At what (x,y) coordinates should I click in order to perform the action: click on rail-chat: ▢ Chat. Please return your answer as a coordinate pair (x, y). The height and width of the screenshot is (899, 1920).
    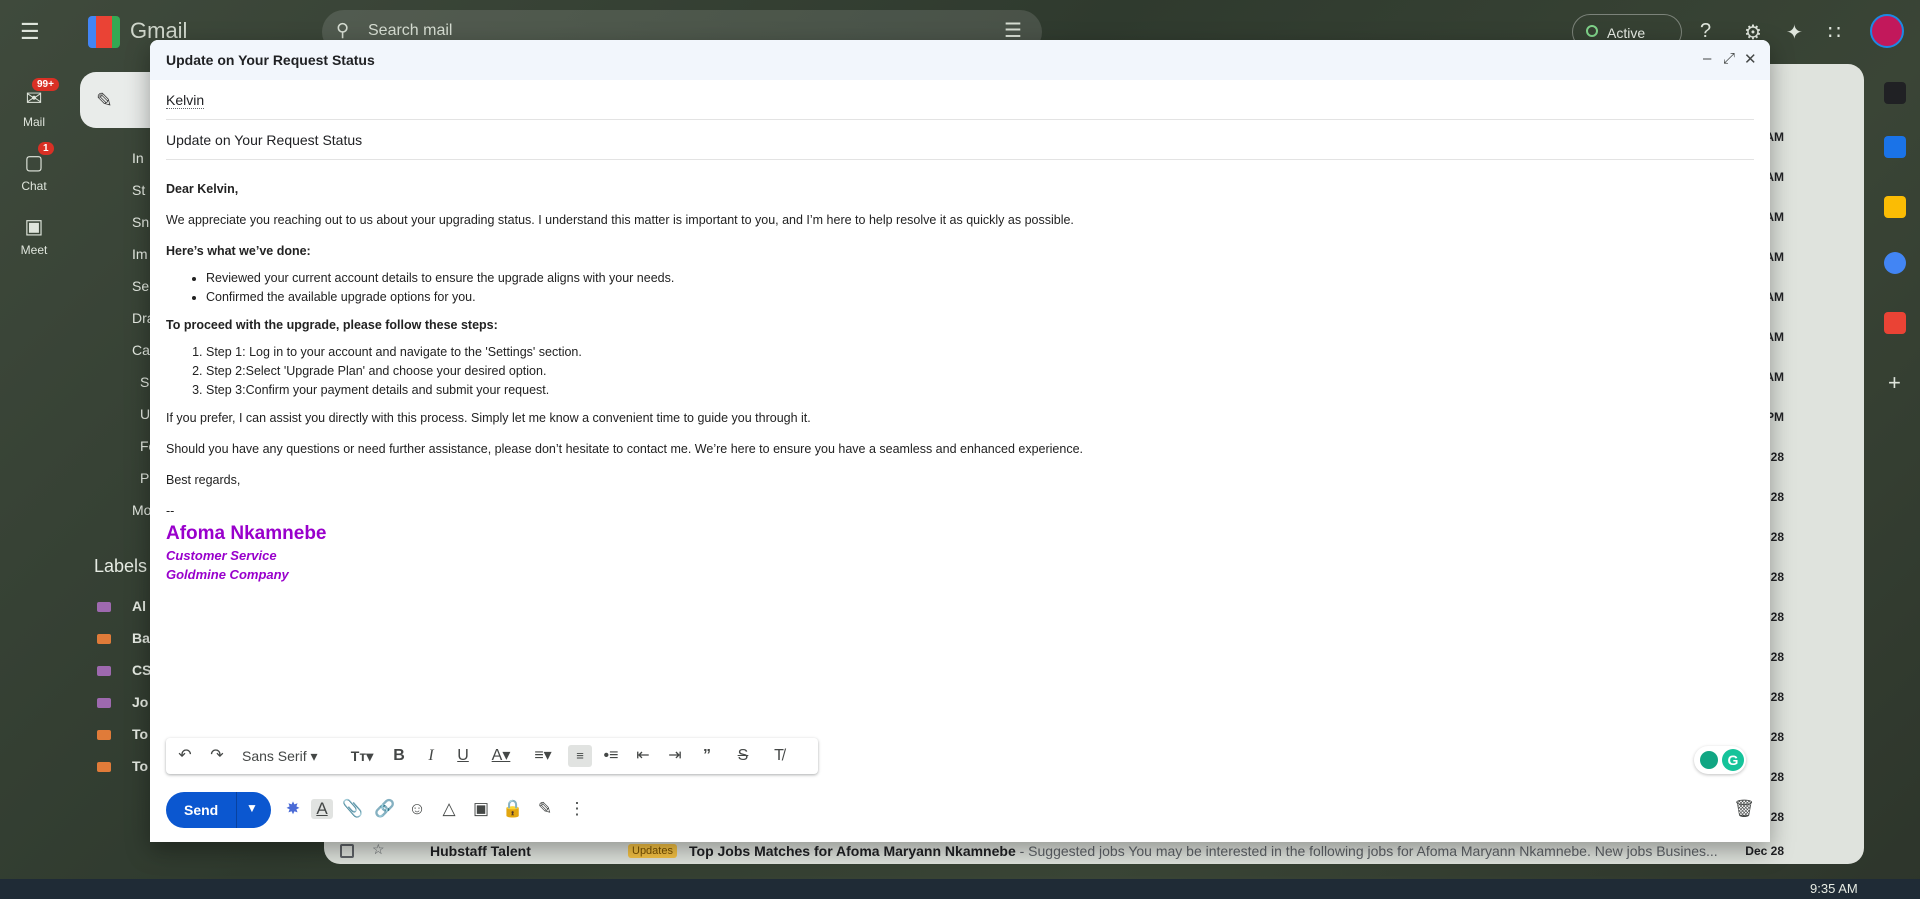
    Looking at the image, I should click on (34, 171).